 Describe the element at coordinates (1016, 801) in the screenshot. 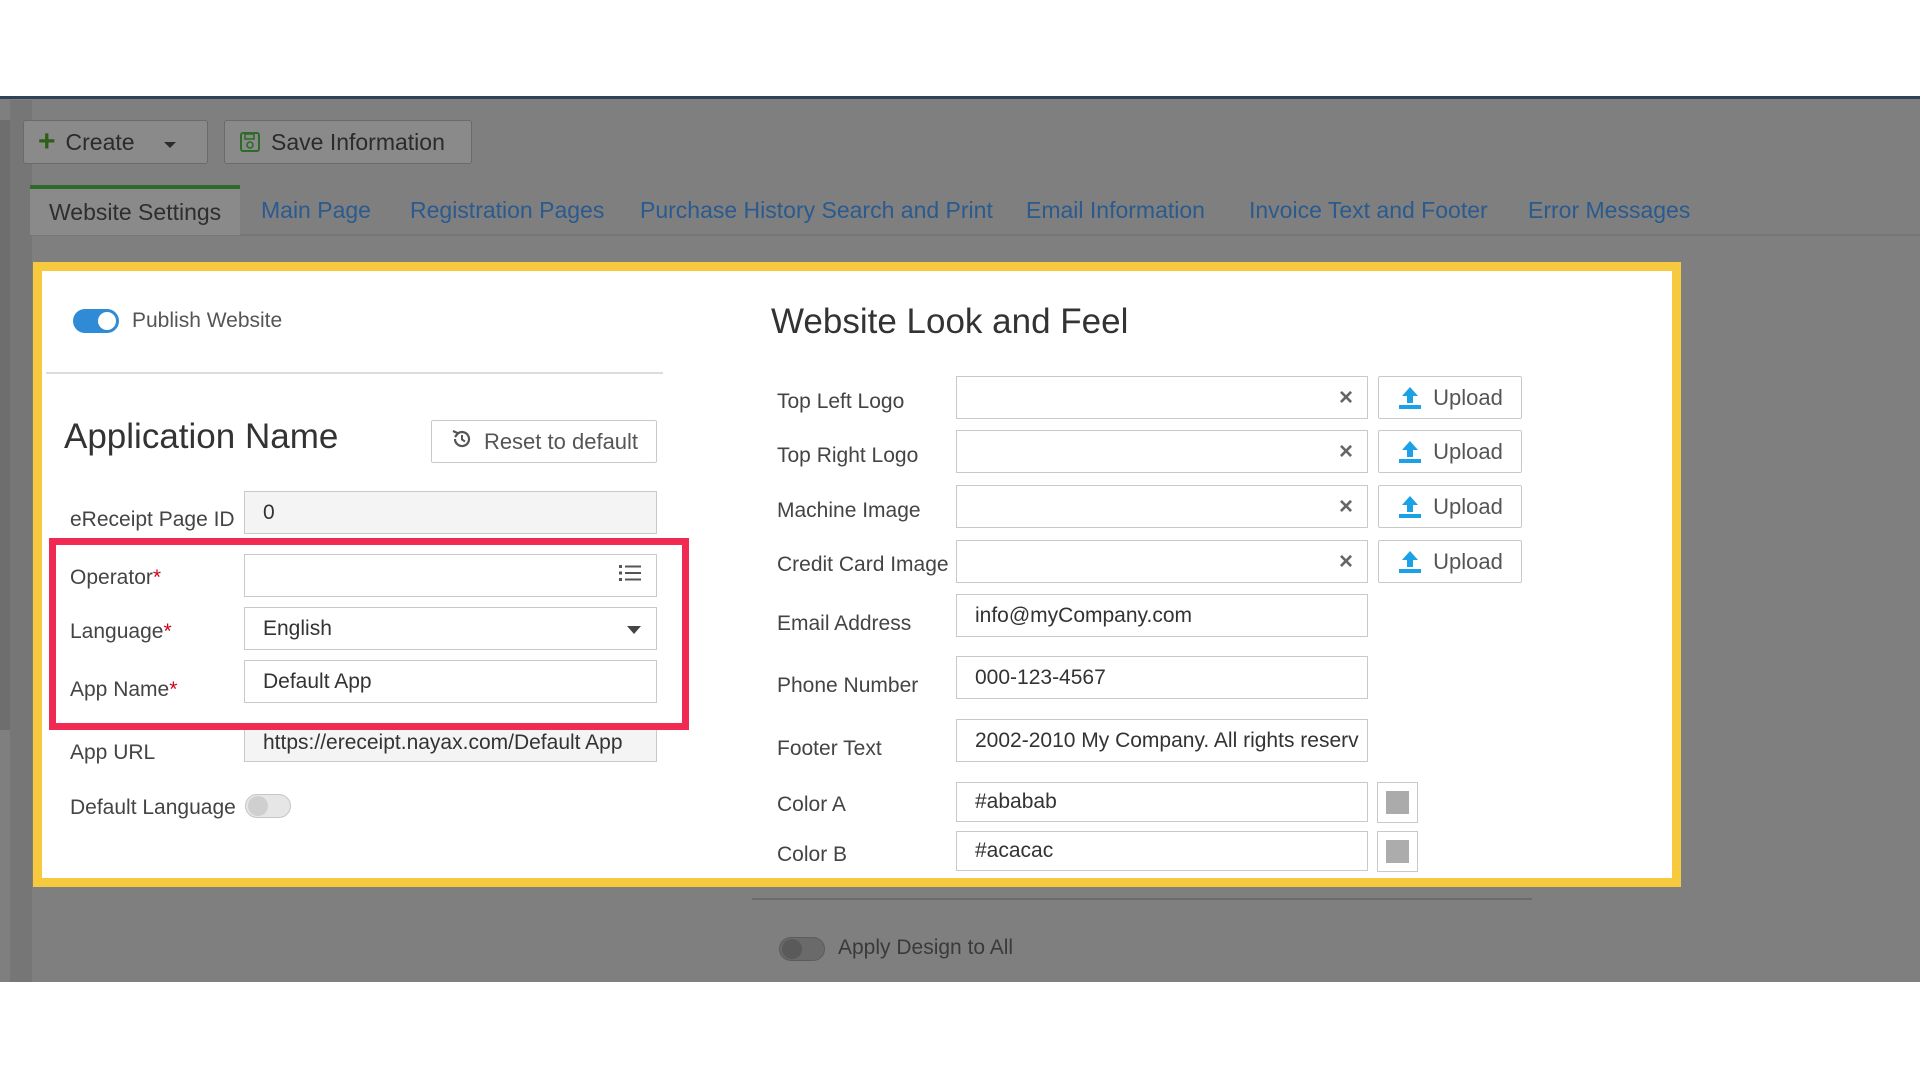

I see `color-a-value: #ababab` at that location.